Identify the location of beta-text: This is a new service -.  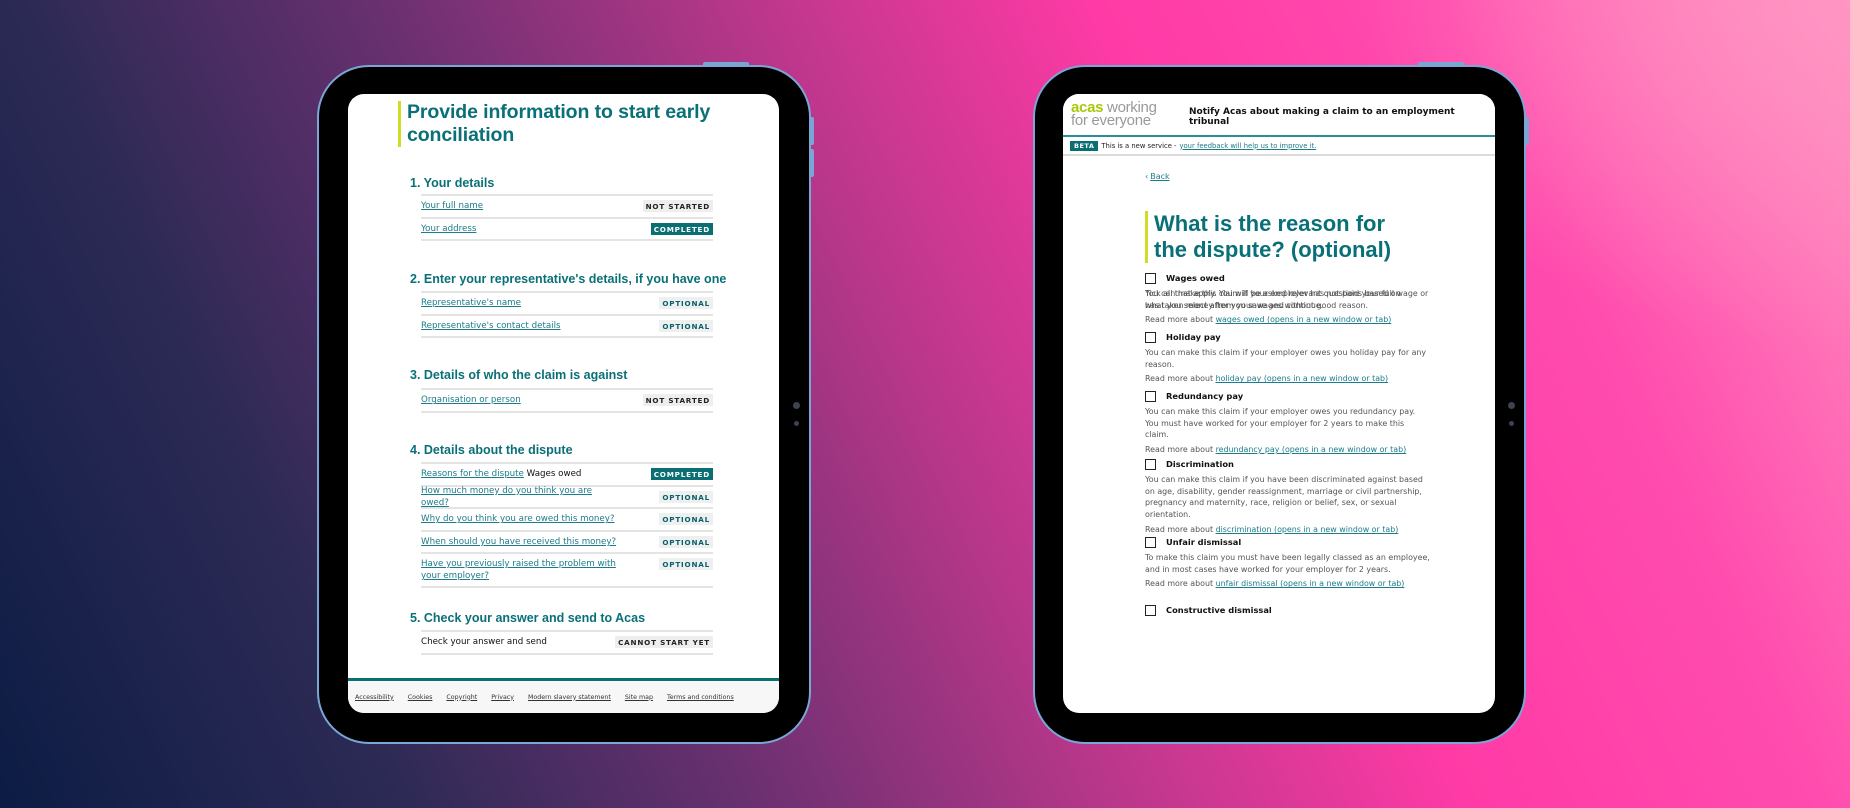
(1139, 145).